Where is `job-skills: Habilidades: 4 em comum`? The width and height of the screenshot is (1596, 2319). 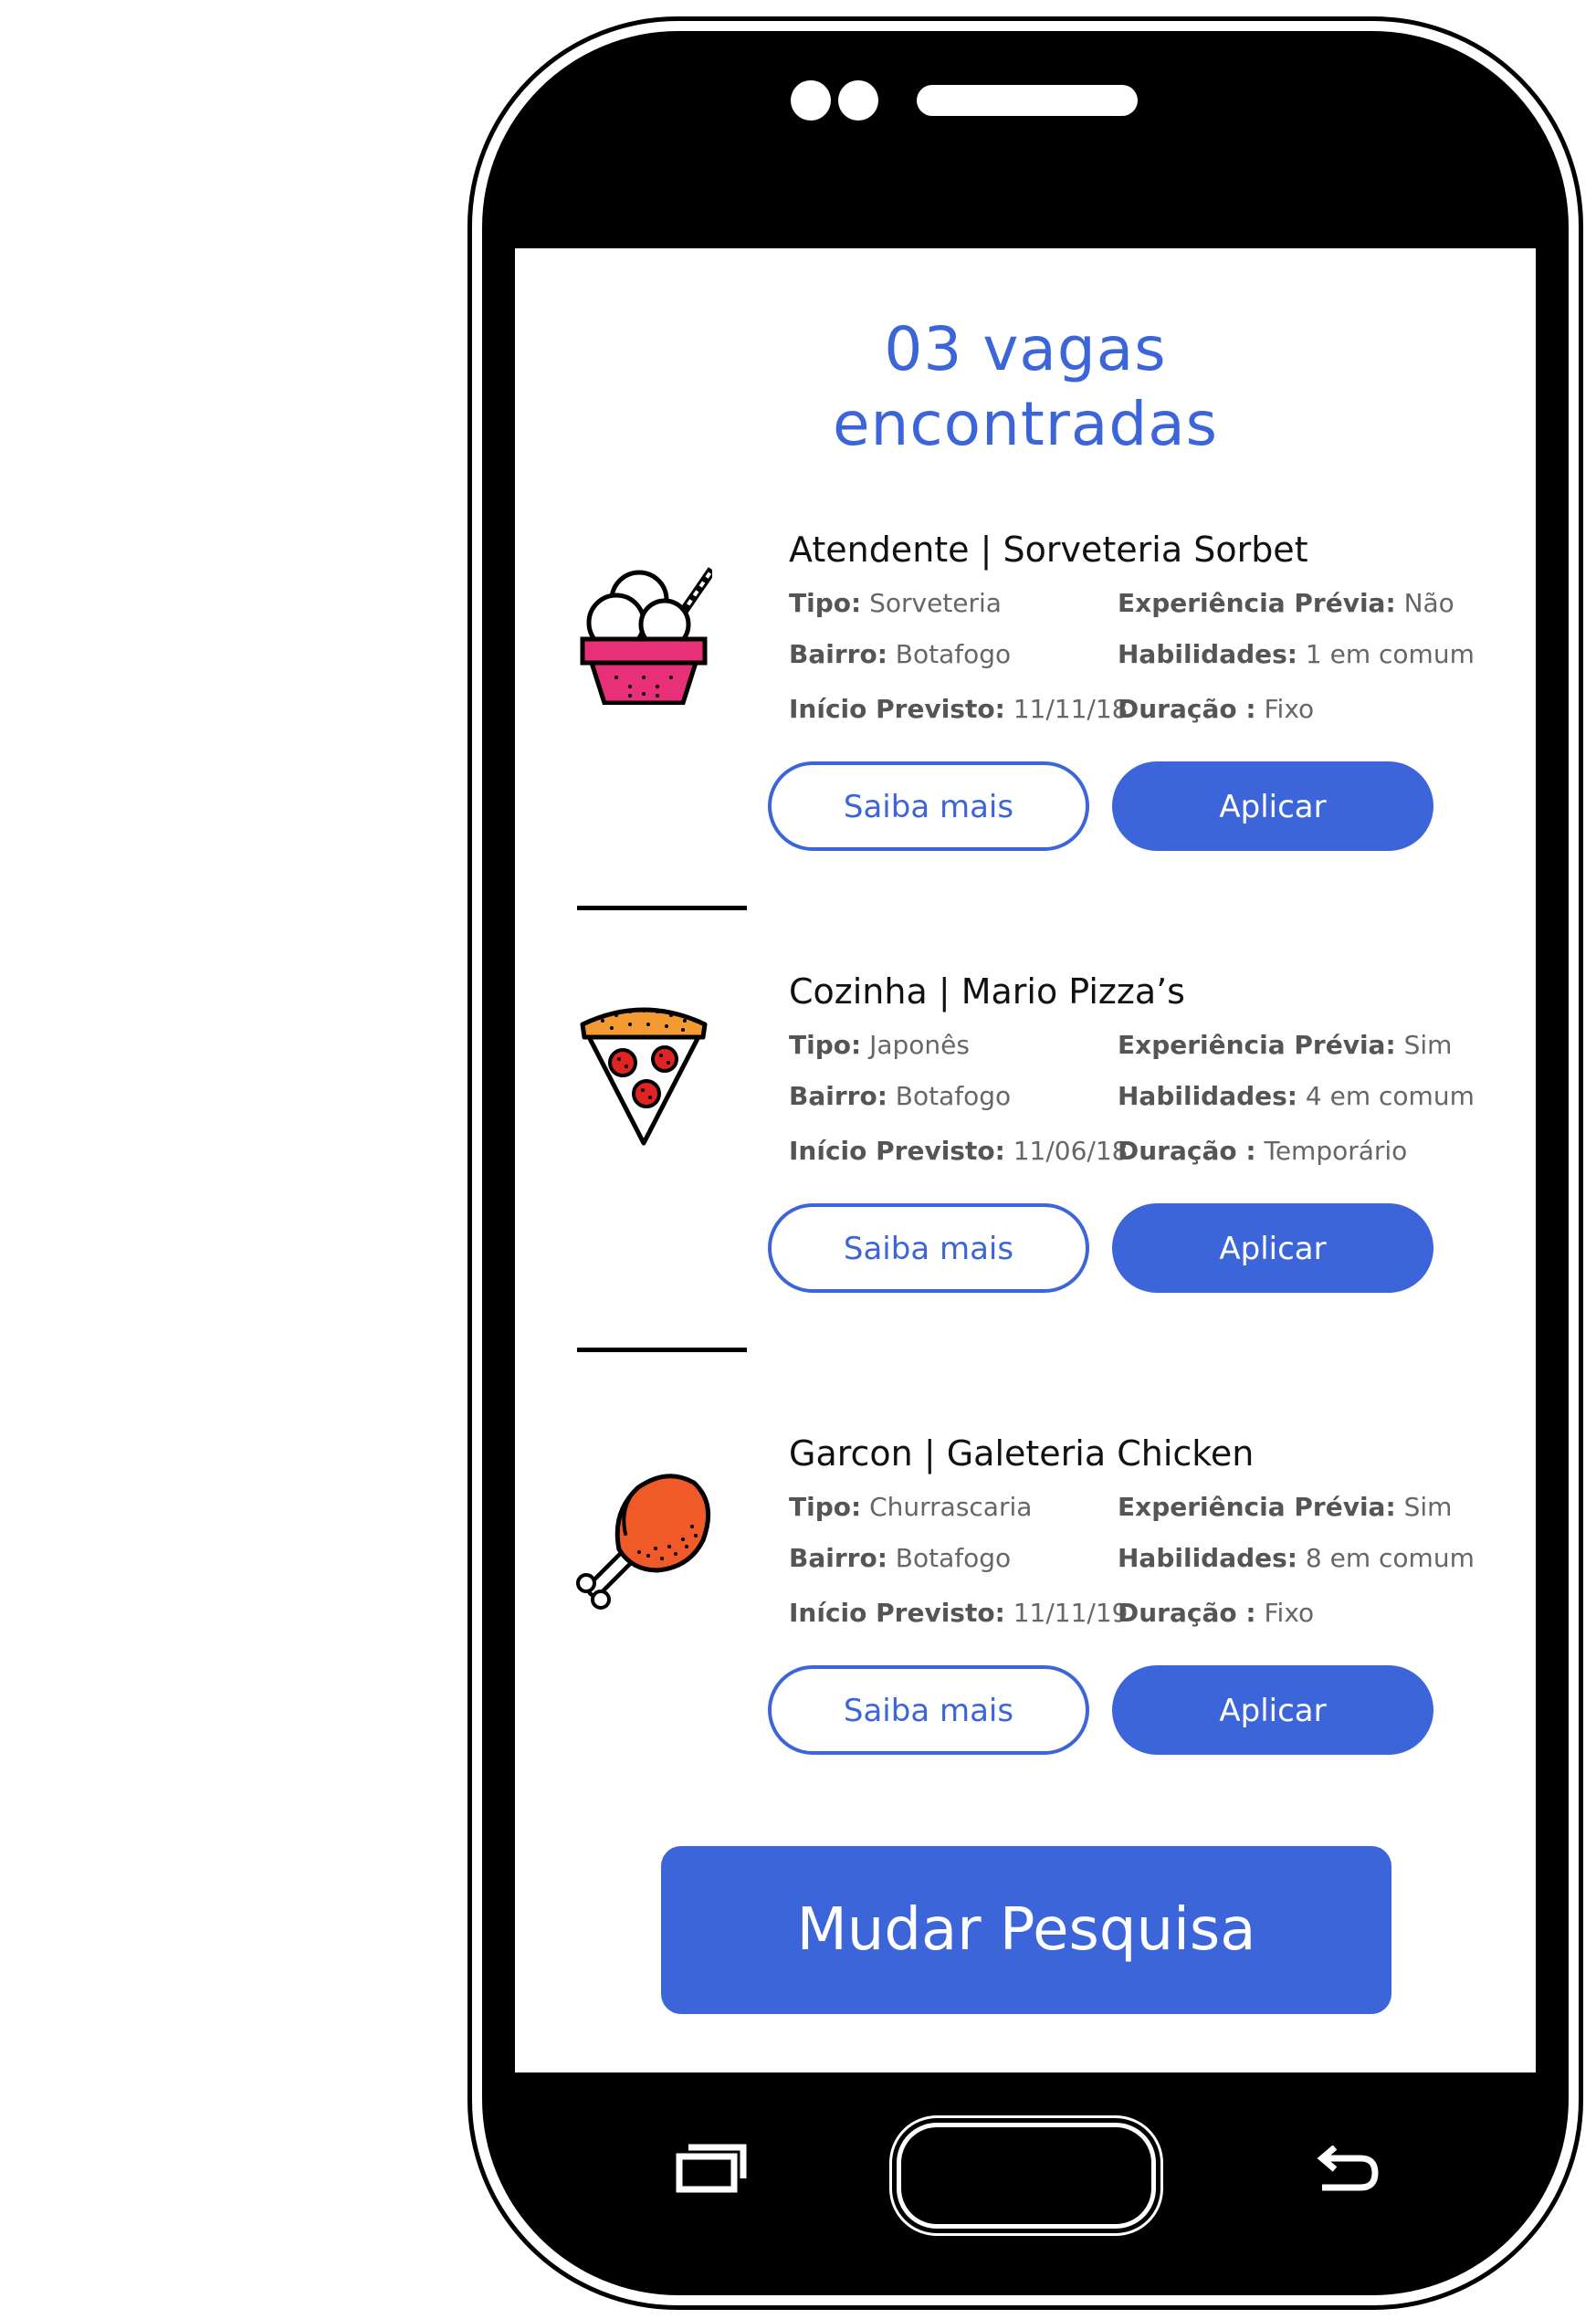
job-skills: Habilidades: 4 em comum is located at coordinates (1296, 1096).